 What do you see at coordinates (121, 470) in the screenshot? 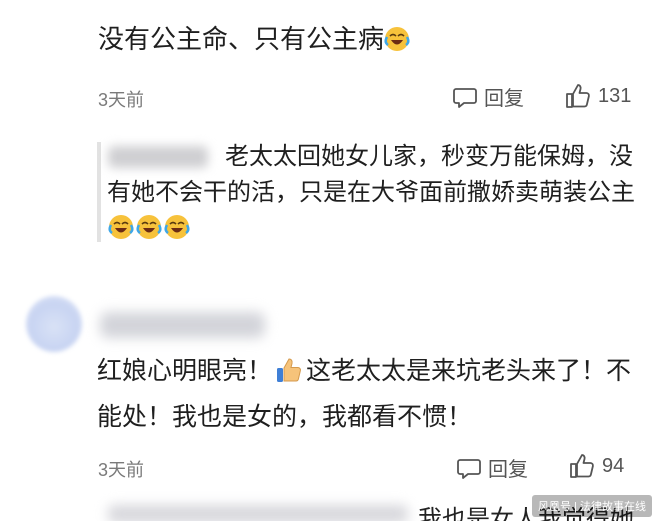
I see `comment-2-time: 3天前` at bounding box center [121, 470].